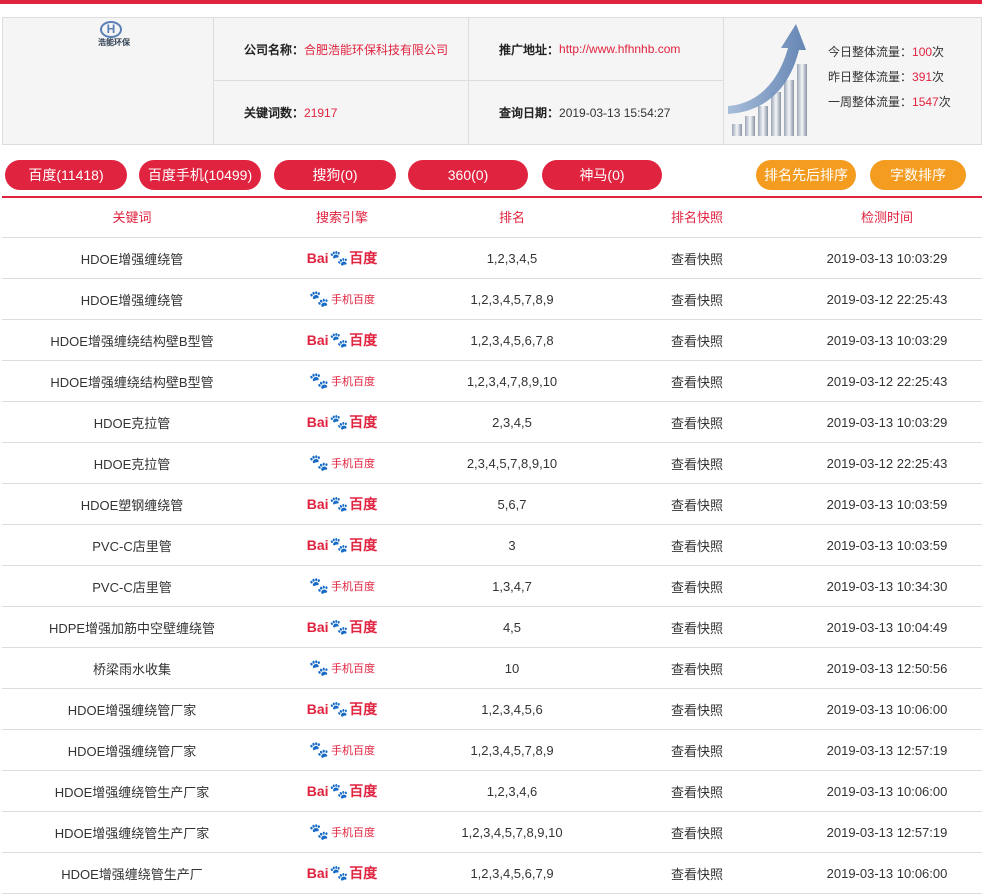 This screenshot has height=894, width=982. Describe the element at coordinates (132, 505) in the screenshot. I see `cell-keyword: HDOE塑钢缠绕管` at that location.